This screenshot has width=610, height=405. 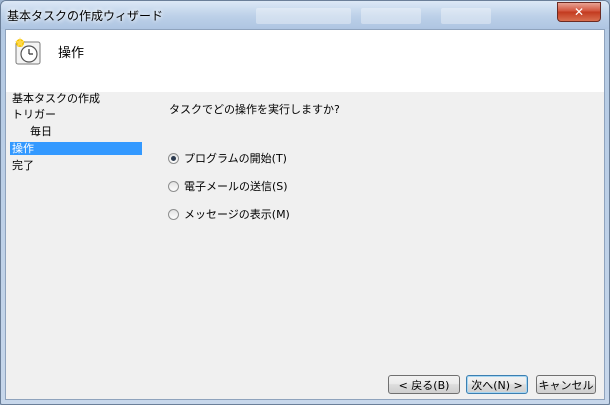 What do you see at coordinates (497, 384) in the screenshot?
I see `next-button: 次へ(N) >` at bounding box center [497, 384].